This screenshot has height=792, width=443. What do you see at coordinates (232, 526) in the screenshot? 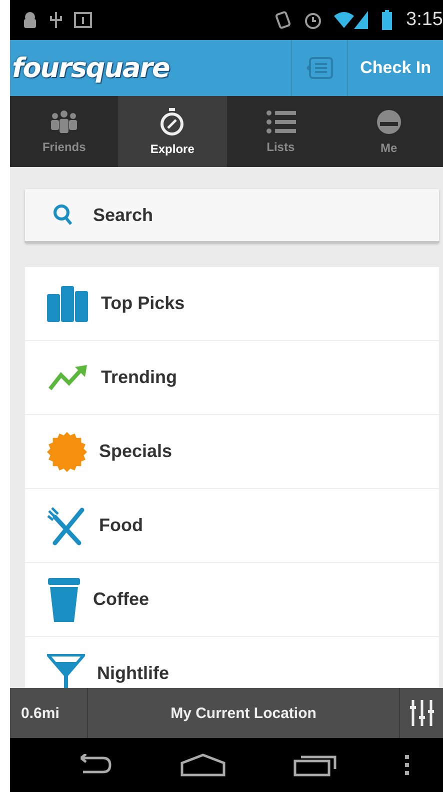
I see `category-row: Food` at bounding box center [232, 526].